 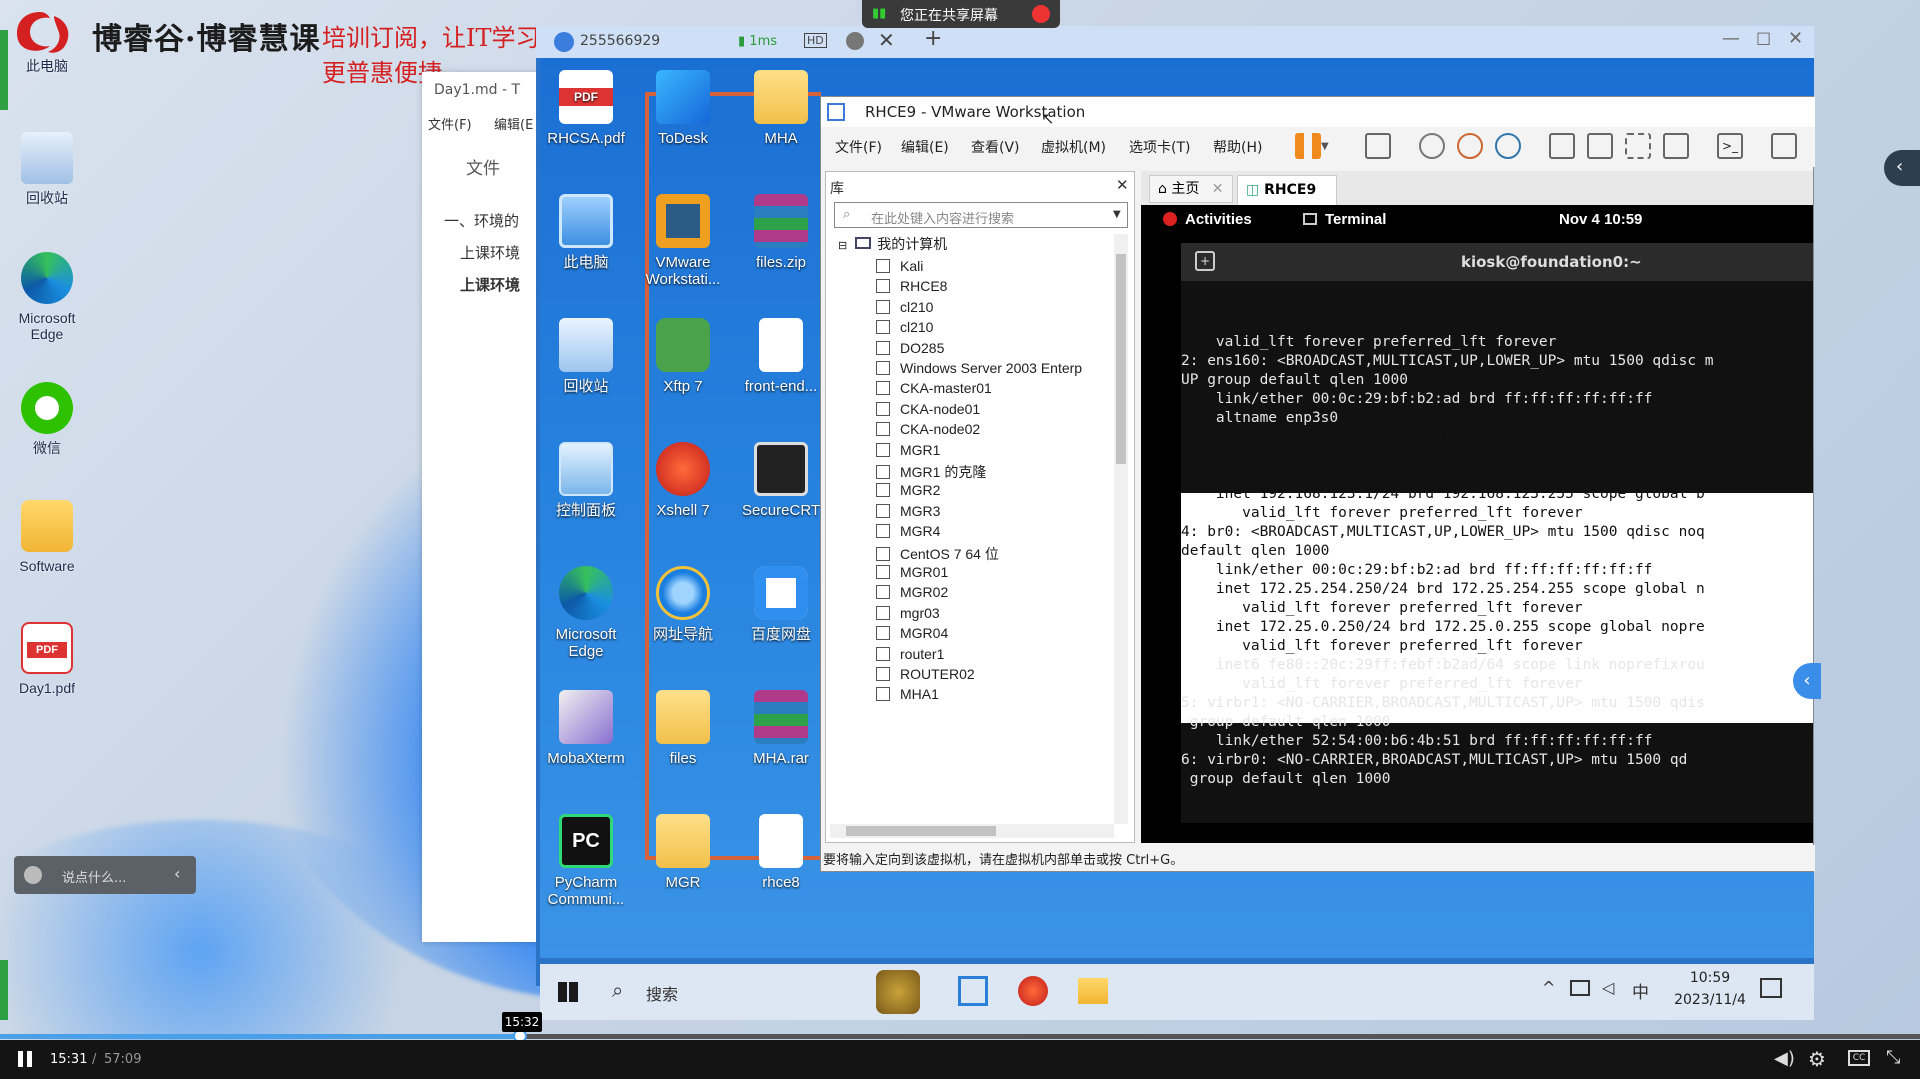 What do you see at coordinates (586, 480) in the screenshot?
I see `rd-icon-control-panel: 控制面板` at bounding box center [586, 480].